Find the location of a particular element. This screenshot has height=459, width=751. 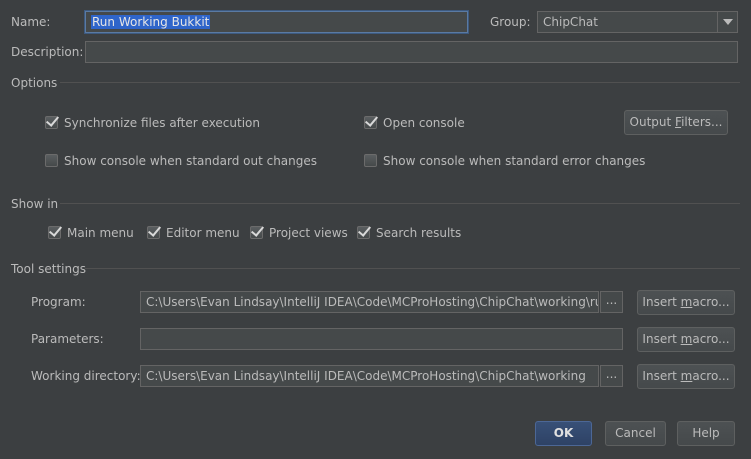

cancel-button: Cancel is located at coordinates (635, 433).